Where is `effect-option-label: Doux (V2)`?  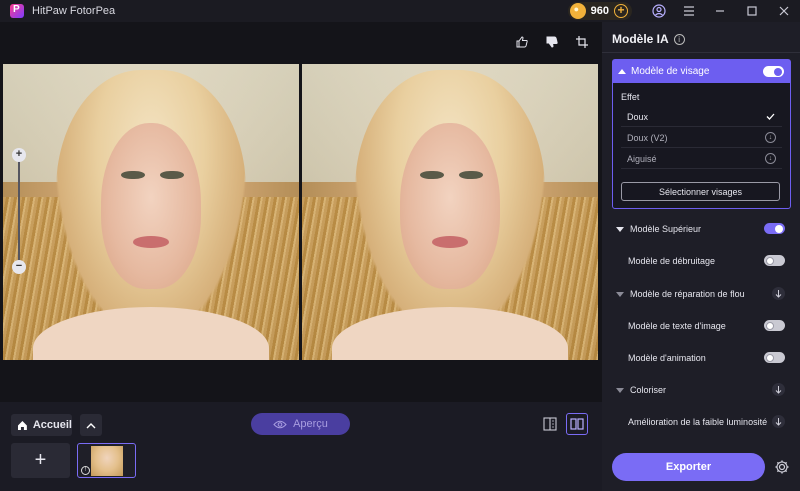 effect-option-label: Doux (V2) is located at coordinates (647, 137).